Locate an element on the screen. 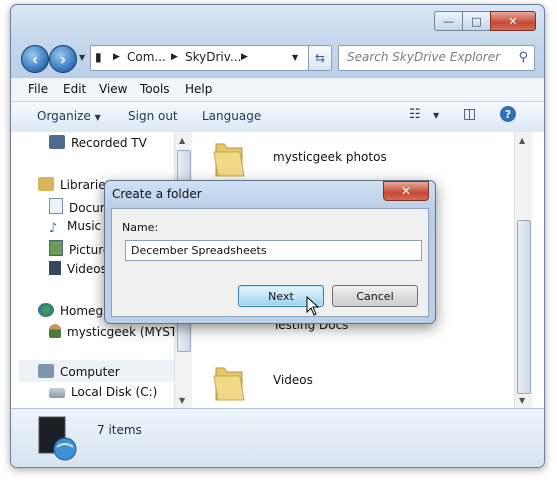 The width and height of the screenshot is (557, 487). nav-label: Local Disk (C:) is located at coordinates (114, 392).